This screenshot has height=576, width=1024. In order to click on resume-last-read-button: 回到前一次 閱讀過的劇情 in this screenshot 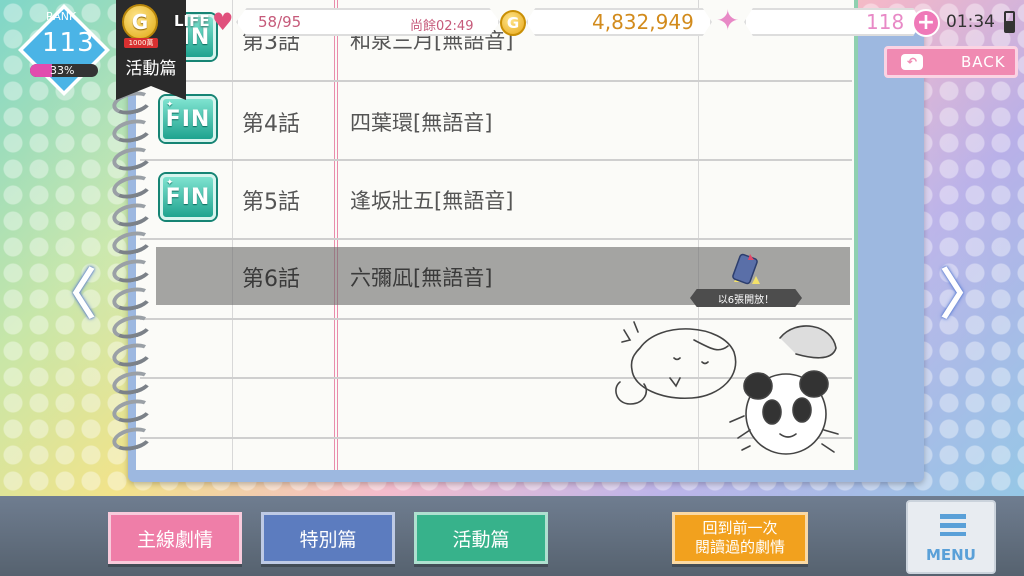, I will do `click(740, 538)`.